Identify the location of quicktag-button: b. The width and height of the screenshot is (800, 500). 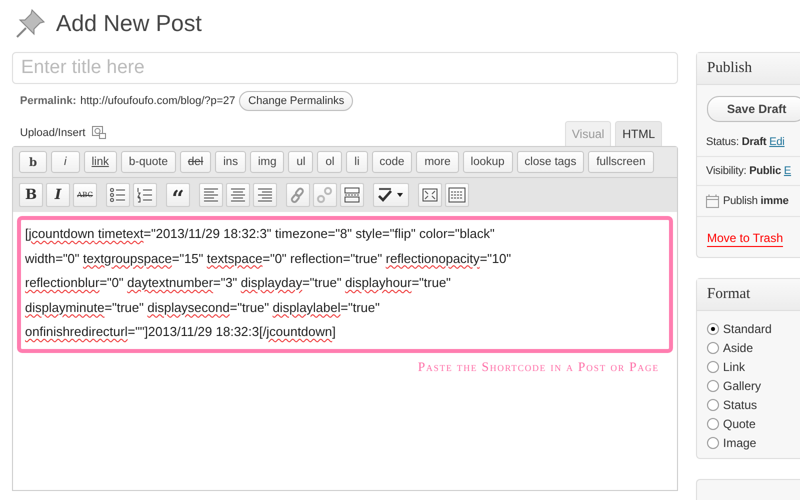
(33, 162).